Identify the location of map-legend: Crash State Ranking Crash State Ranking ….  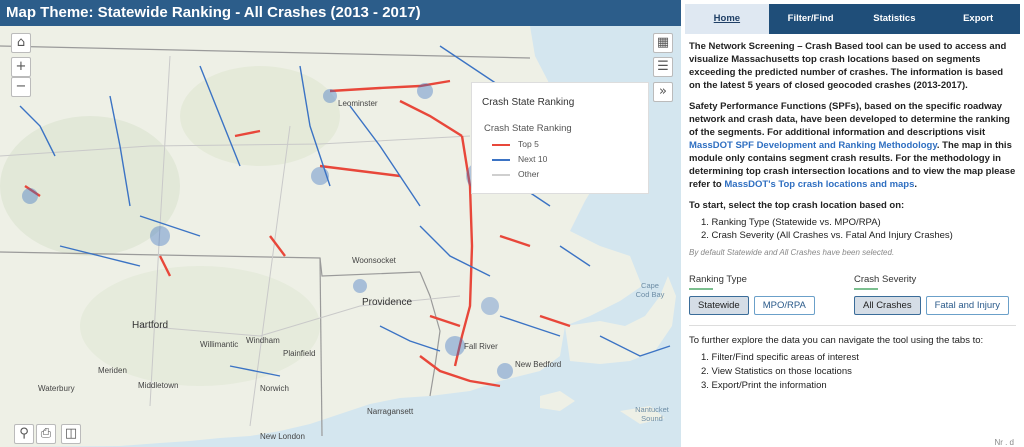
(560, 138).